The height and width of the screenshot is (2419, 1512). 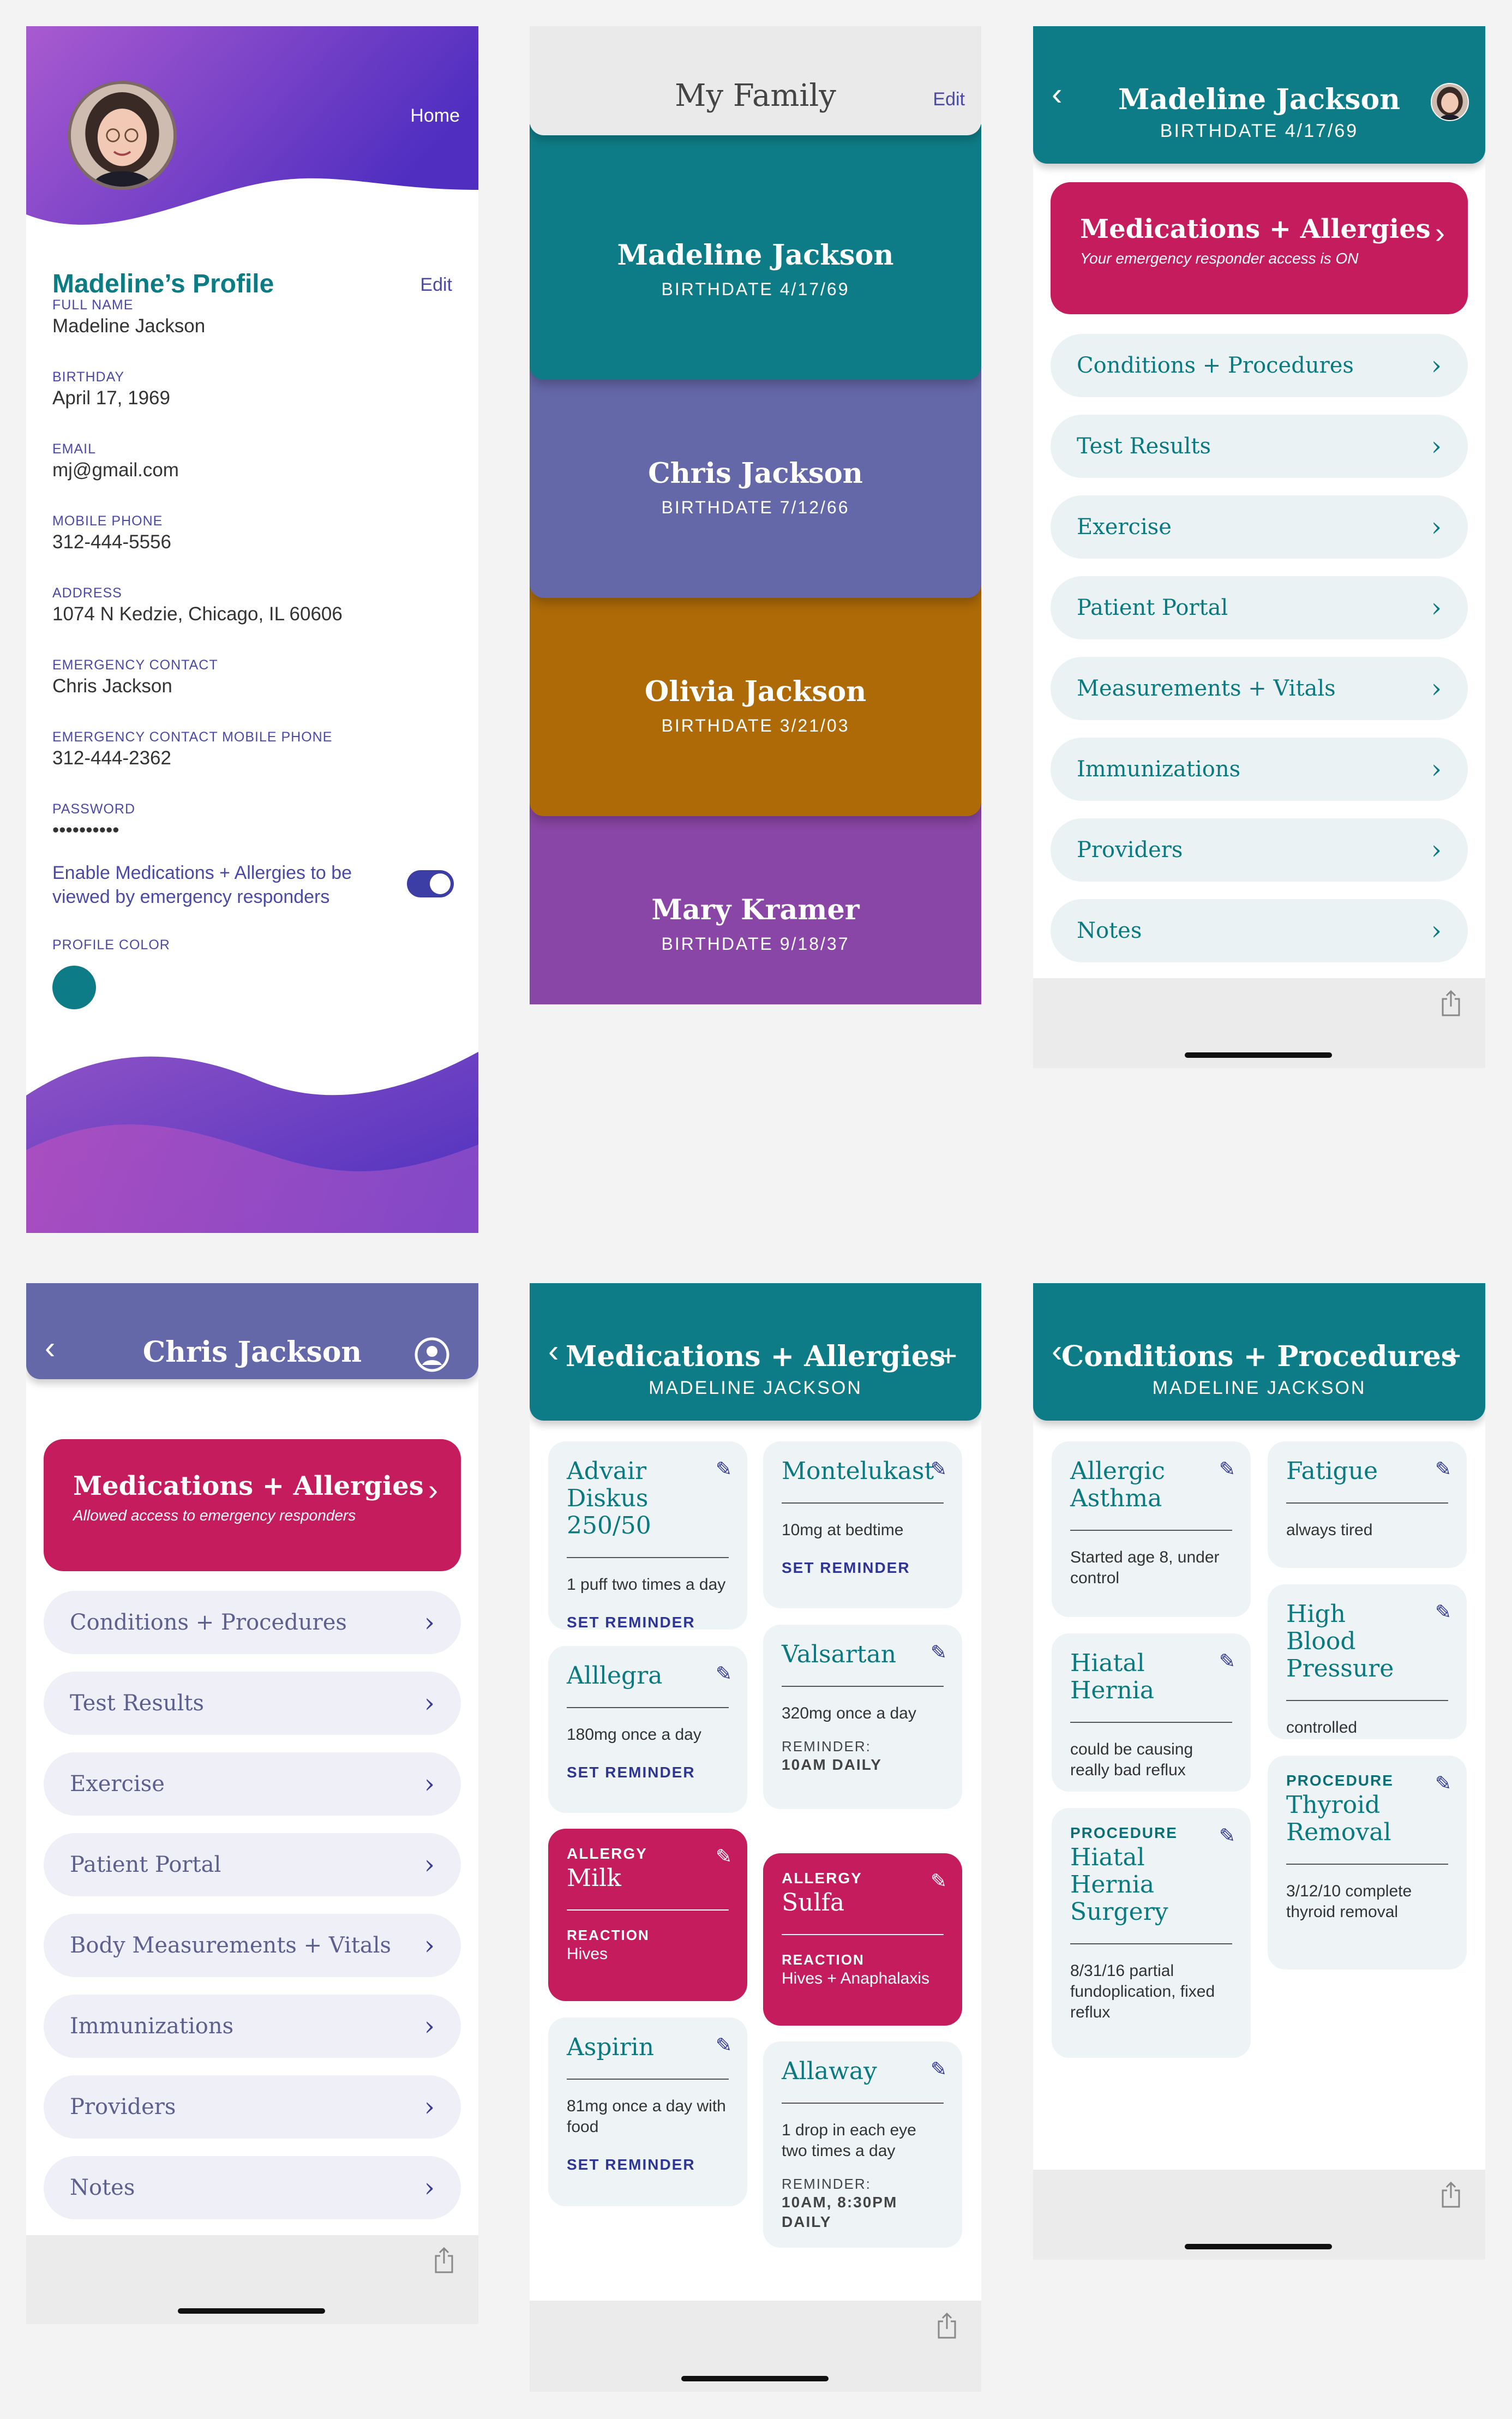 I want to click on field-value: Chris Jackson, so click(x=254, y=686).